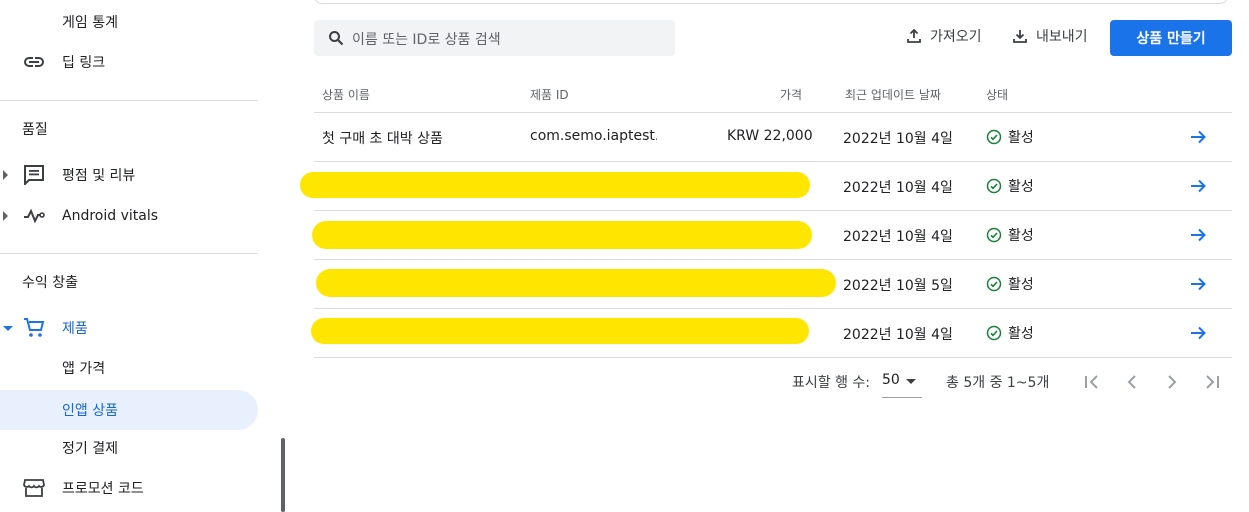 Image resolution: width=1249 pixels, height=512 pixels. What do you see at coordinates (336, 38) in the screenshot?
I see `search-icon` at bounding box center [336, 38].